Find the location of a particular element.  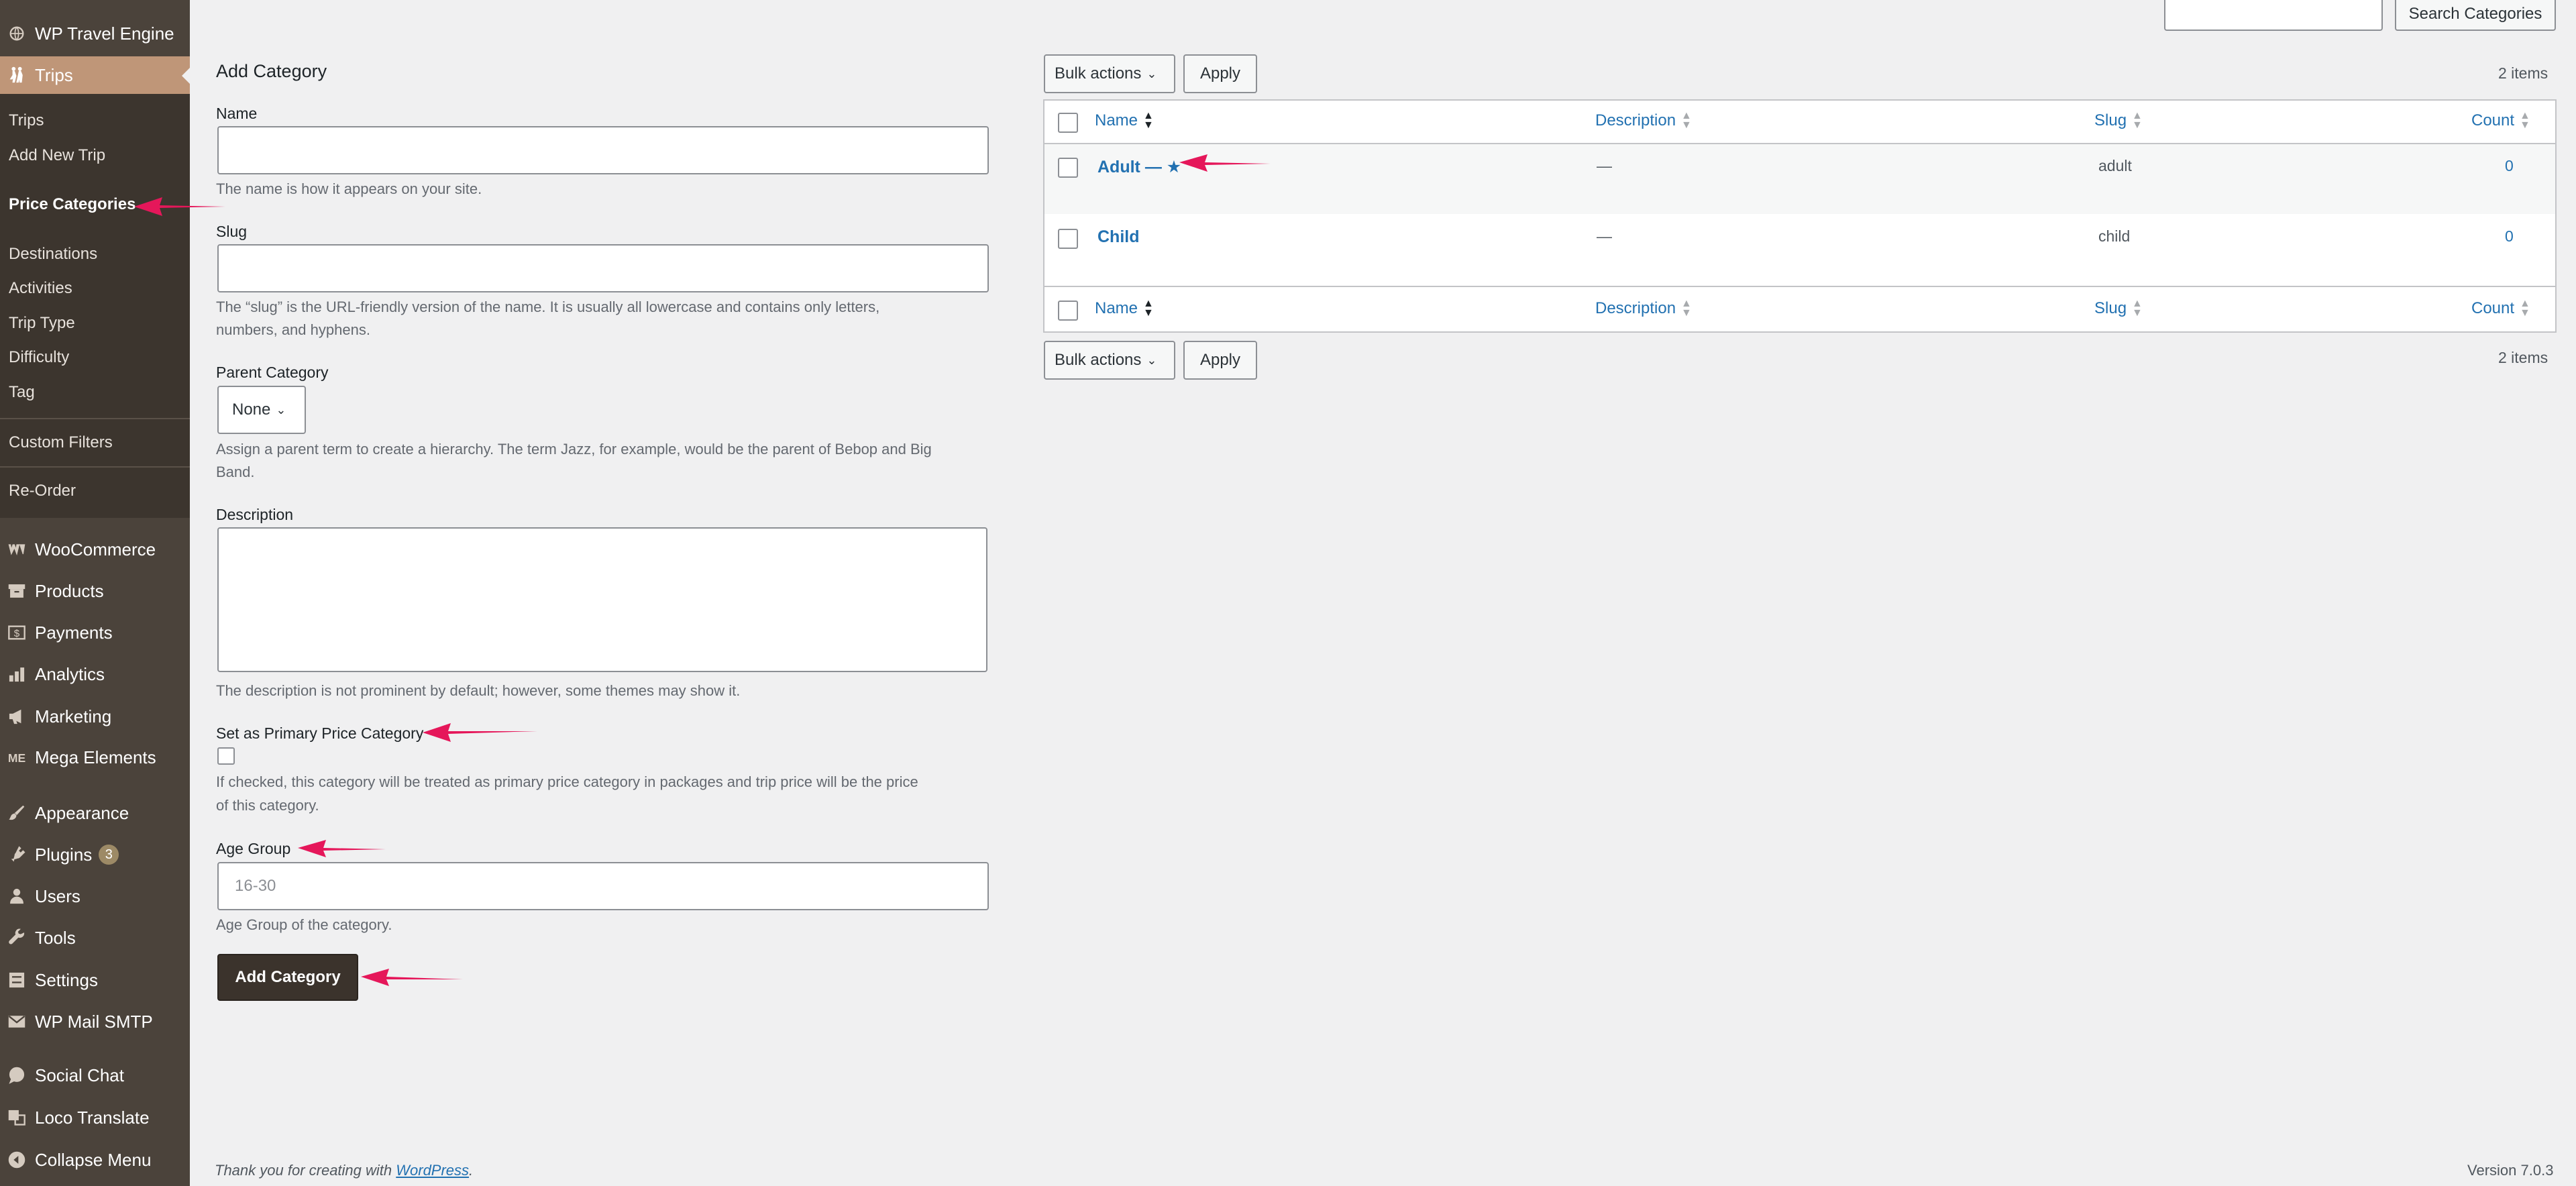

column-header-name: Name ▲ ▼ is located at coordinates (1124, 121).